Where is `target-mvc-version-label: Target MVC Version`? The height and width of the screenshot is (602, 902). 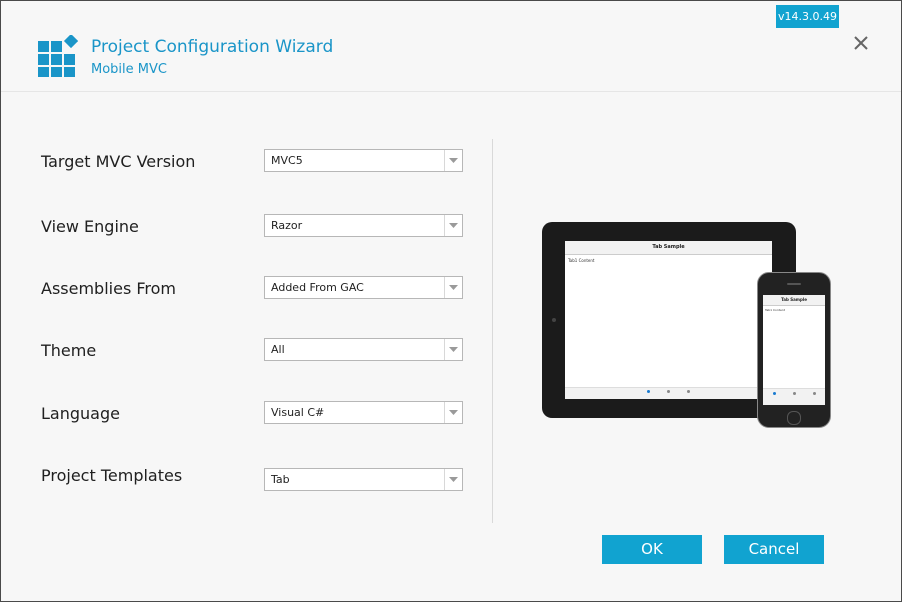 target-mvc-version-label: Target MVC Version is located at coordinates (118, 161).